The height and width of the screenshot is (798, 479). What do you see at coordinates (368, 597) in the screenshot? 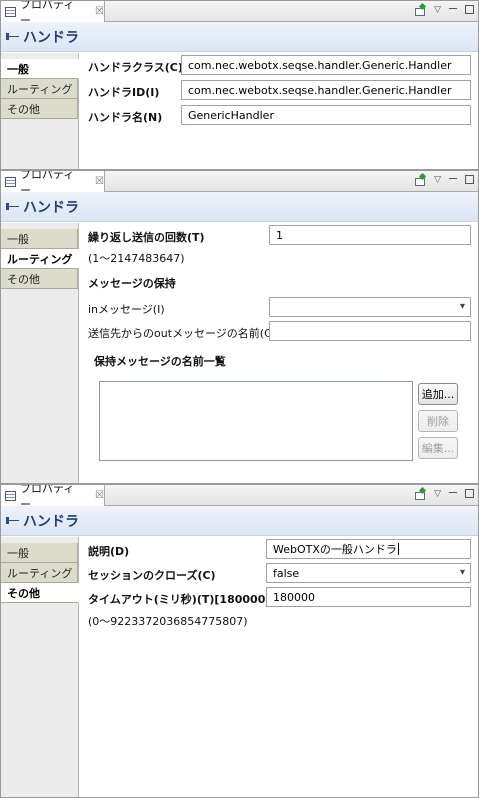
I see `timeout-field: 180000` at bounding box center [368, 597].